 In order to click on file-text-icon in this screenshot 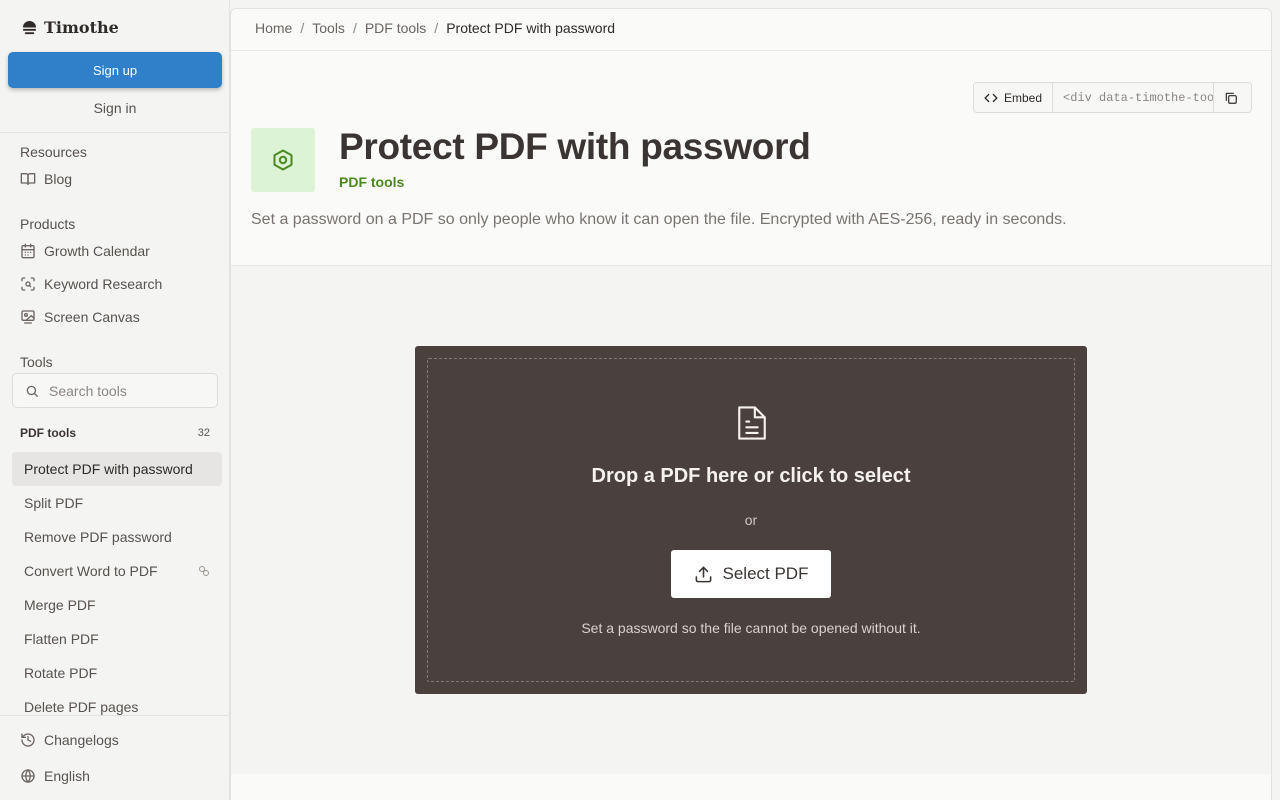, I will do `click(752, 423)`.